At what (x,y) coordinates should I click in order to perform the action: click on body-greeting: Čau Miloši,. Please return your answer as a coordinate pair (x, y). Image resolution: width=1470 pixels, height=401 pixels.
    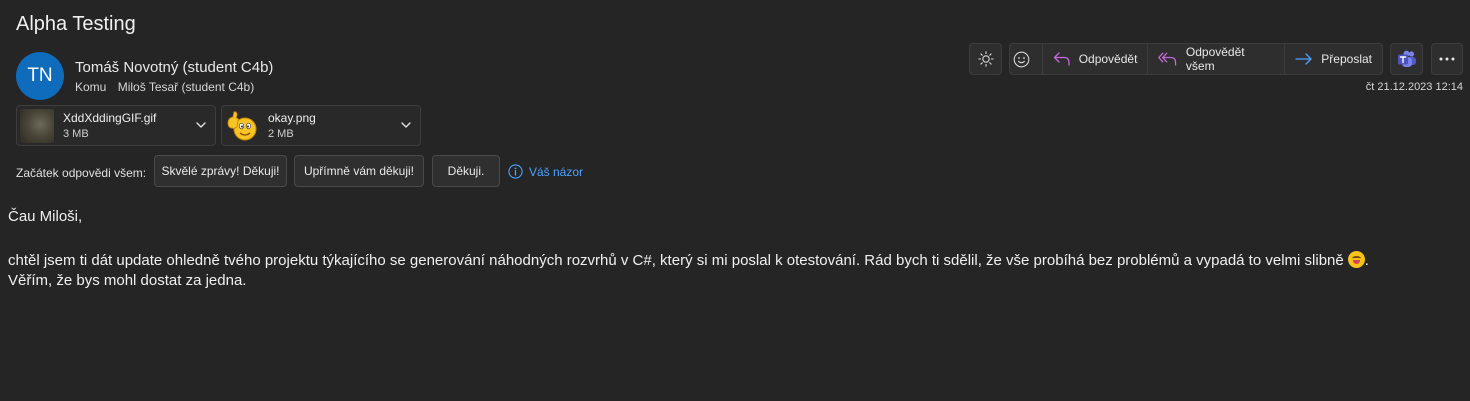
    Looking at the image, I should click on (45, 216).